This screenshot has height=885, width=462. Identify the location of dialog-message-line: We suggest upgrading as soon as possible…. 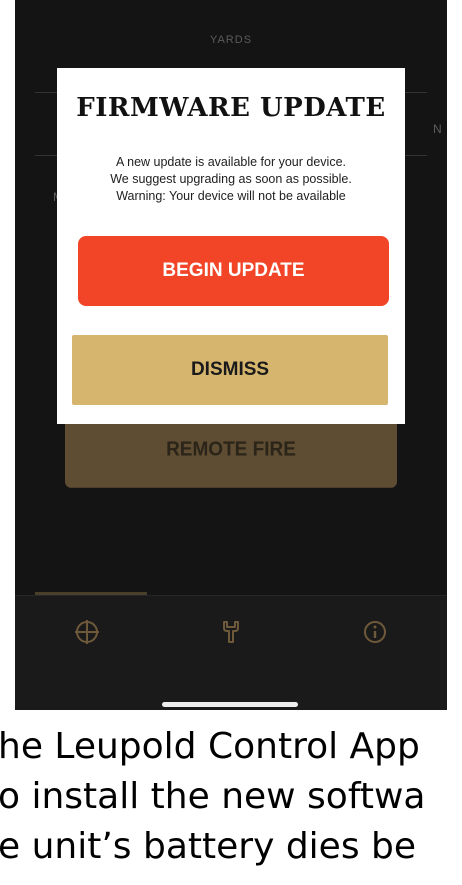
(231, 179).